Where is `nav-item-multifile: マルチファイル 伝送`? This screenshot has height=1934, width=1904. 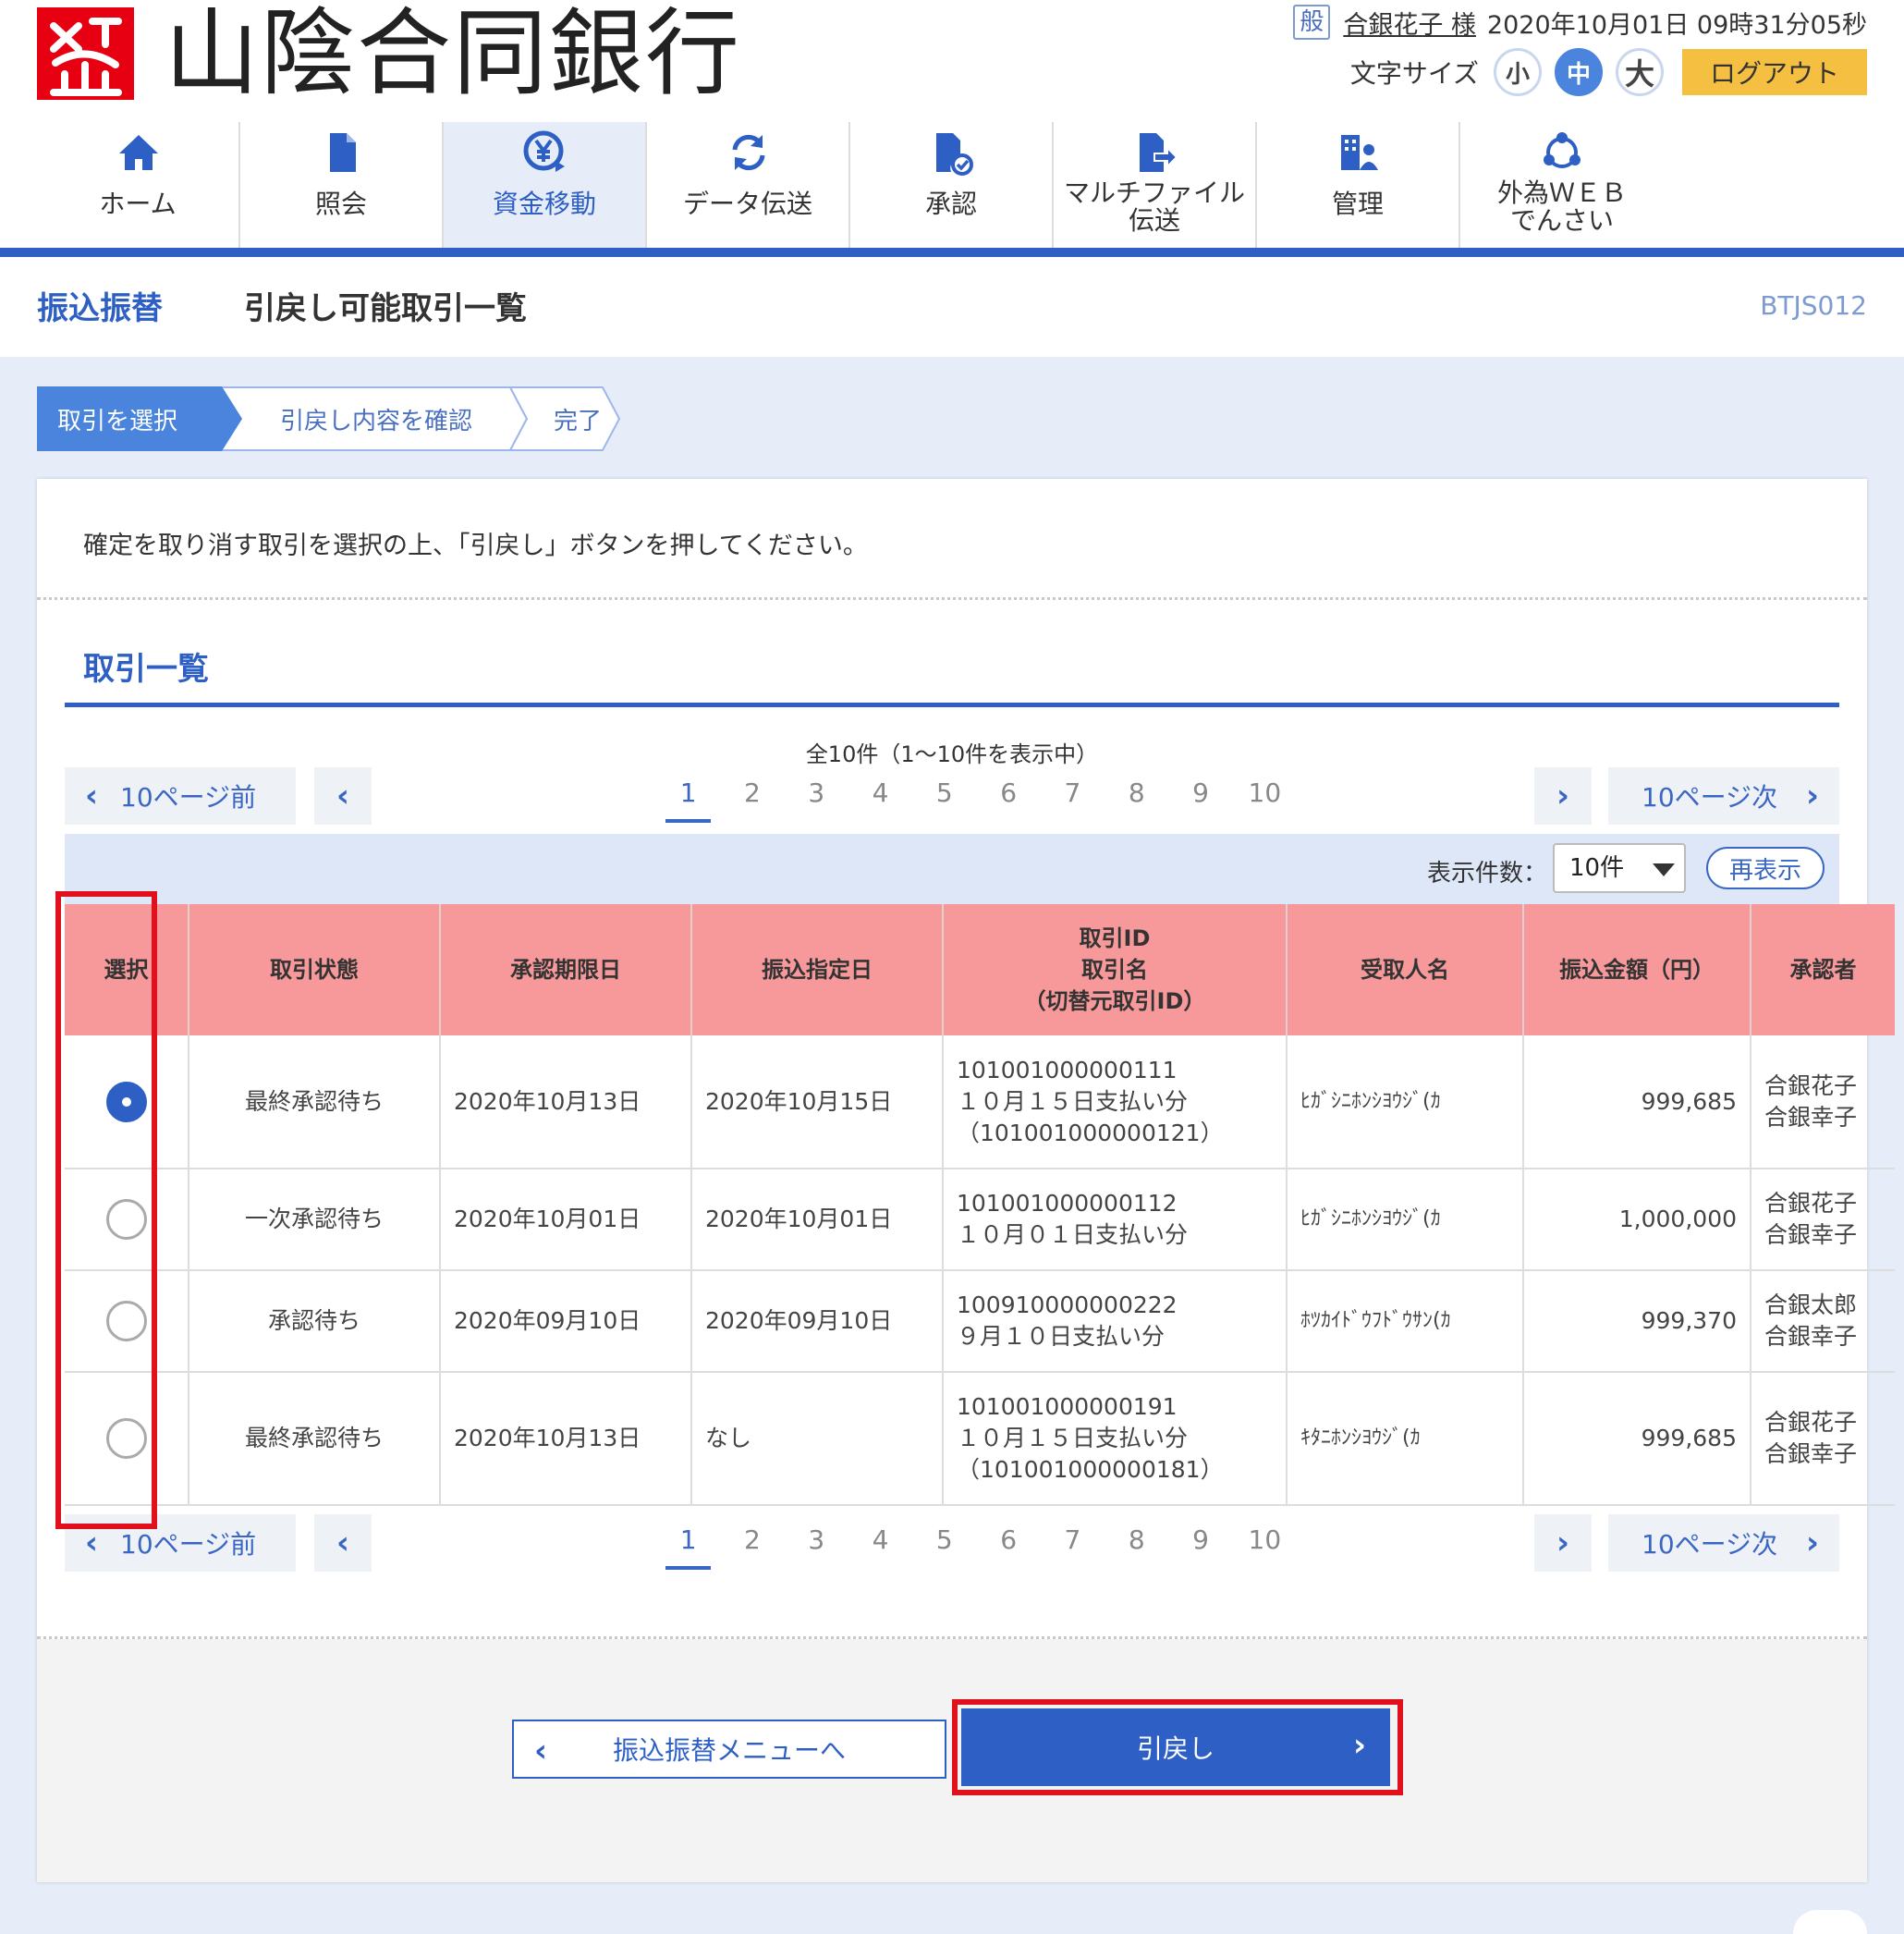 nav-item-multifile: マルチファイル 伝送 is located at coordinates (1155, 185).